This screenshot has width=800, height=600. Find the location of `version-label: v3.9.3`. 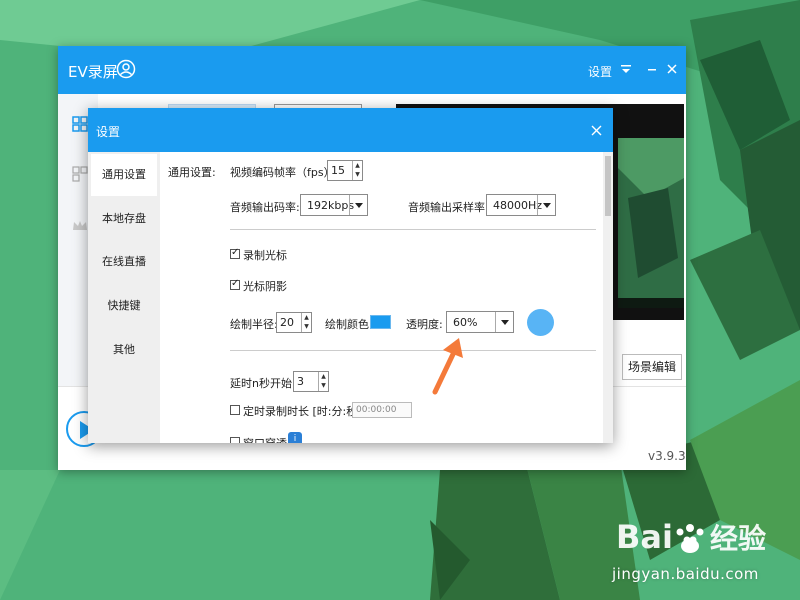

version-label: v3.9.3 is located at coordinates (667, 456).